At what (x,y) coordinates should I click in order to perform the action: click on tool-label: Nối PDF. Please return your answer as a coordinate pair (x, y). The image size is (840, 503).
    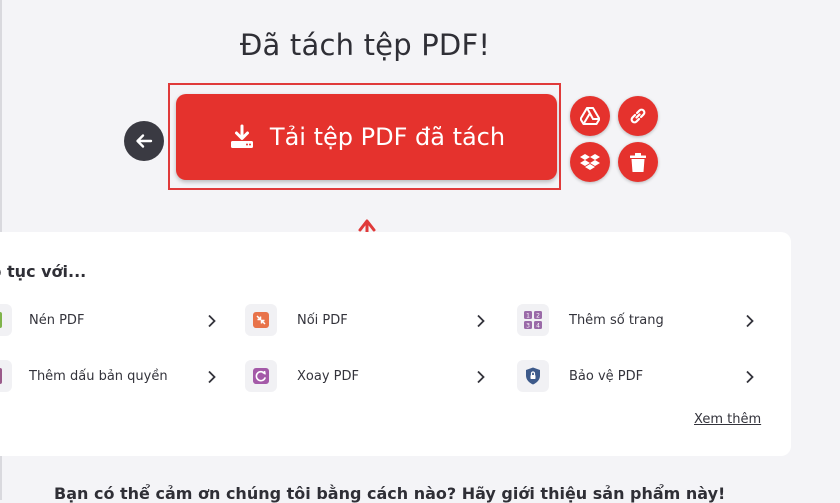
    Looking at the image, I should click on (322, 320).